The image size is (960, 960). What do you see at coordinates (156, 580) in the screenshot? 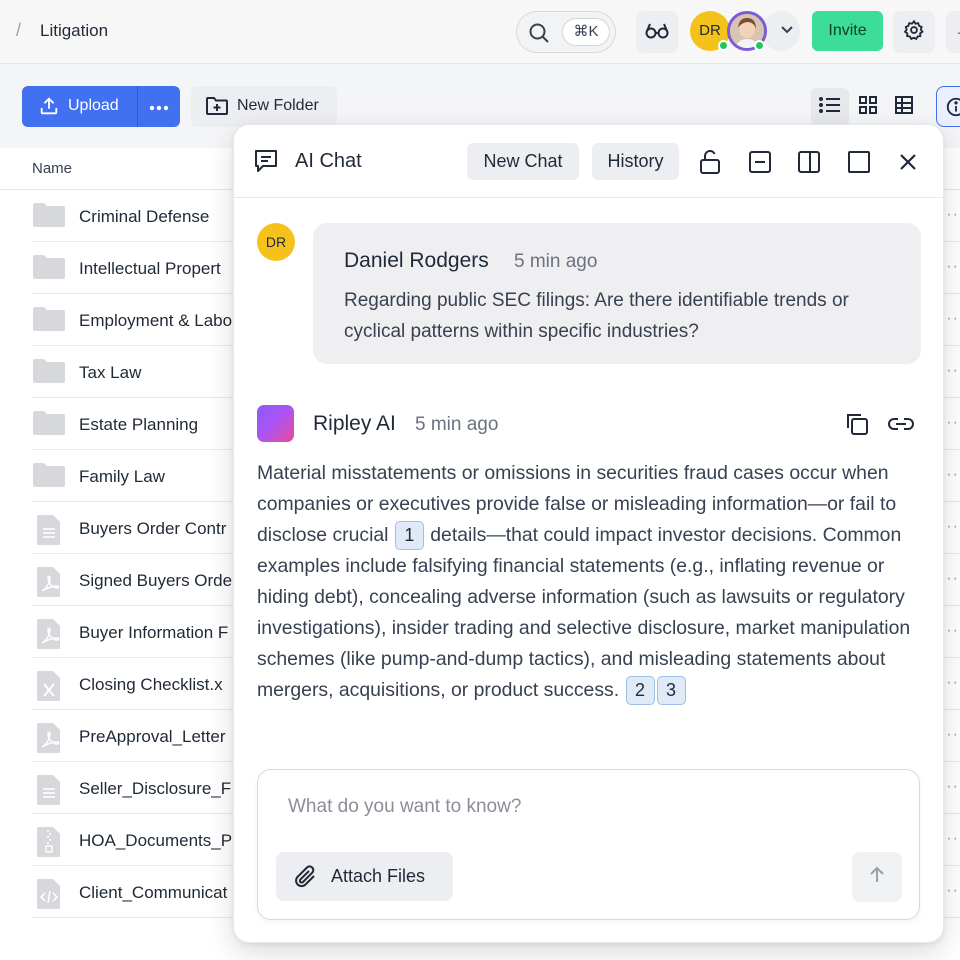
I see `file-name: Signed Buyers Orde` at bounding box center [156, 580].